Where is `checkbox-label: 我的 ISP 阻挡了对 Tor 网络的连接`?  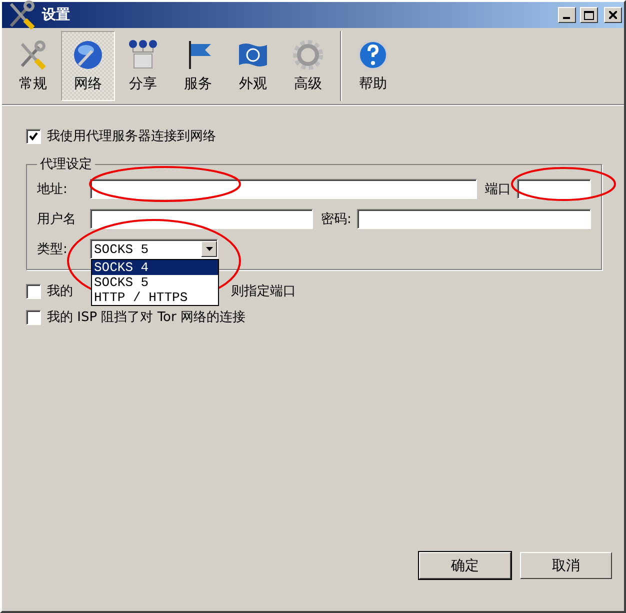 checkbox-label: 我的 ISP 阻挡了对 Tor 网络的连接 is located at coordinates (146, 317).